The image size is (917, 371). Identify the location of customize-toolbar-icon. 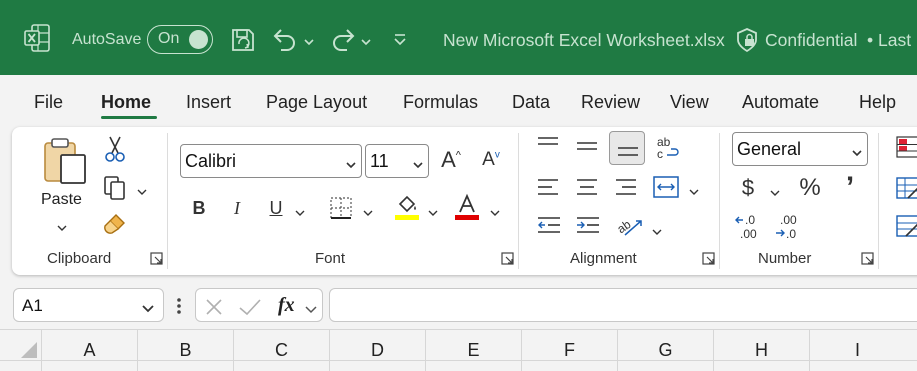
(400, 39).